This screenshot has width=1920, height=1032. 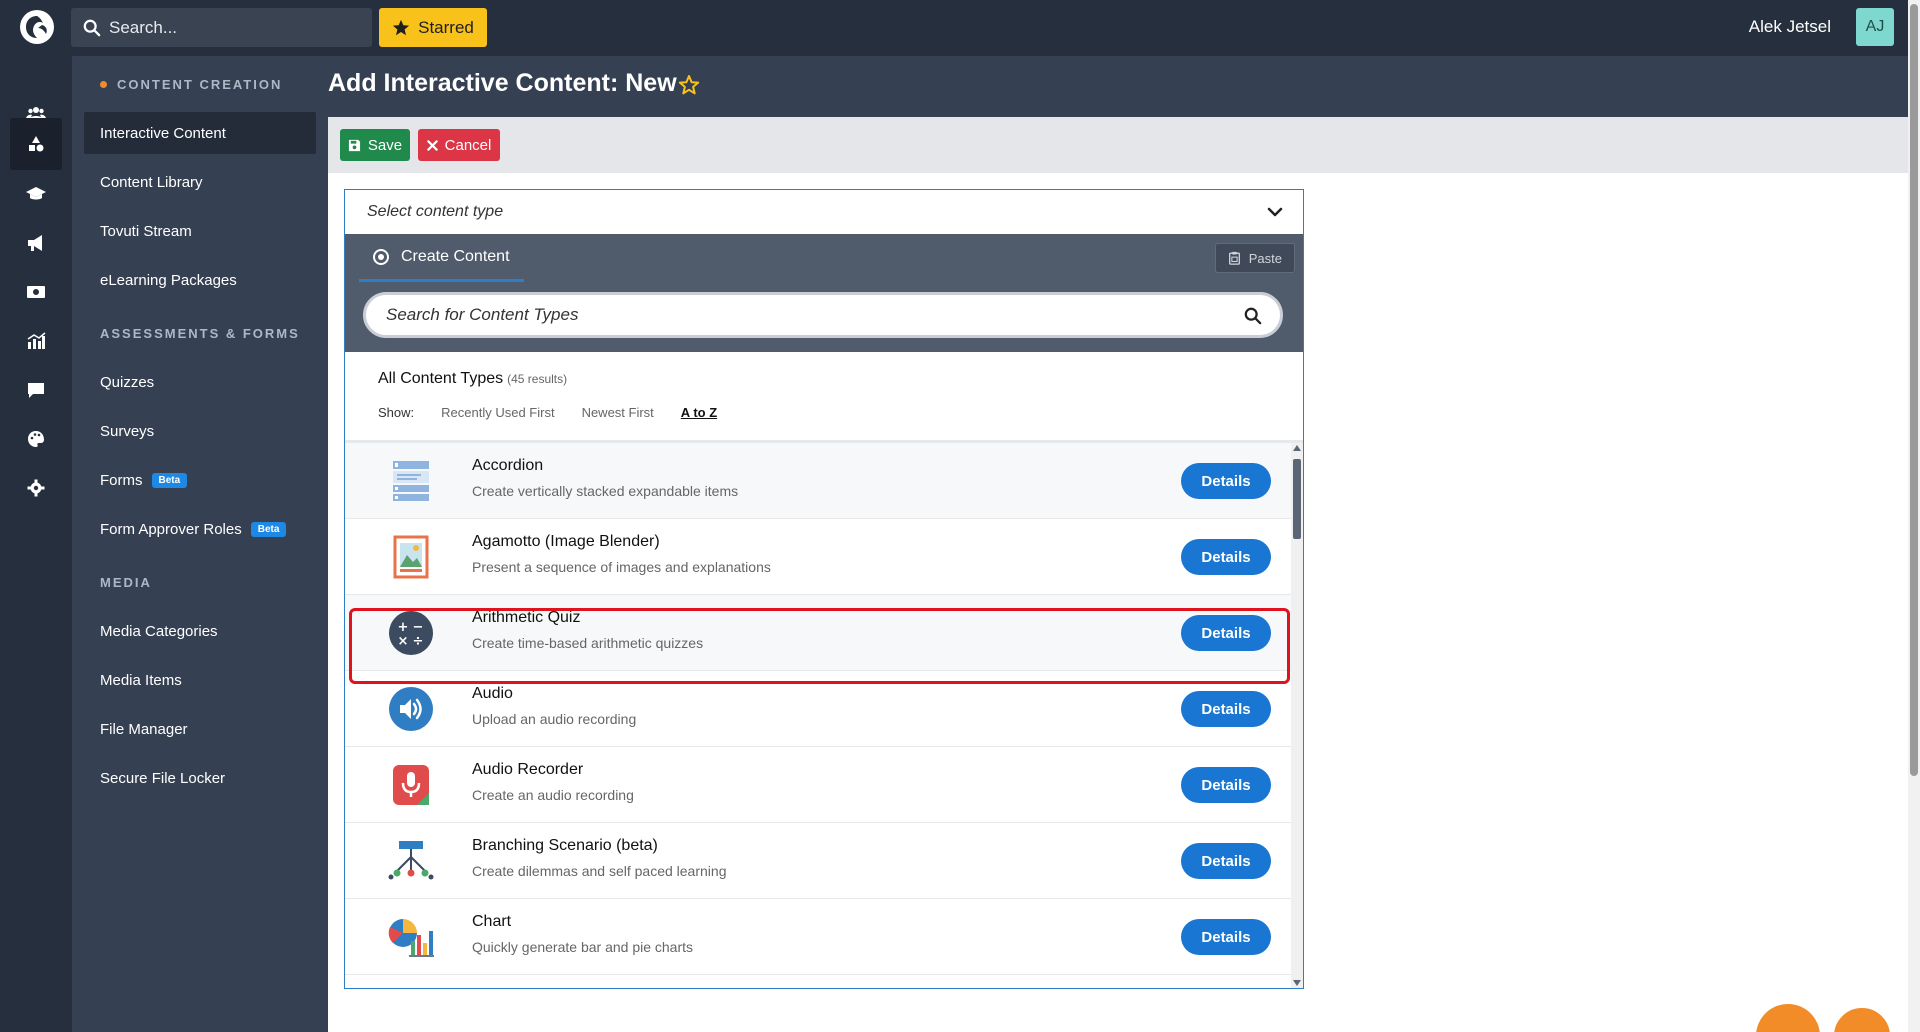 What do you see at coordinates (497, 412) in the screenshot?
I see `sort-recently-used: Recently Used First` at bounding box center [497, 412].